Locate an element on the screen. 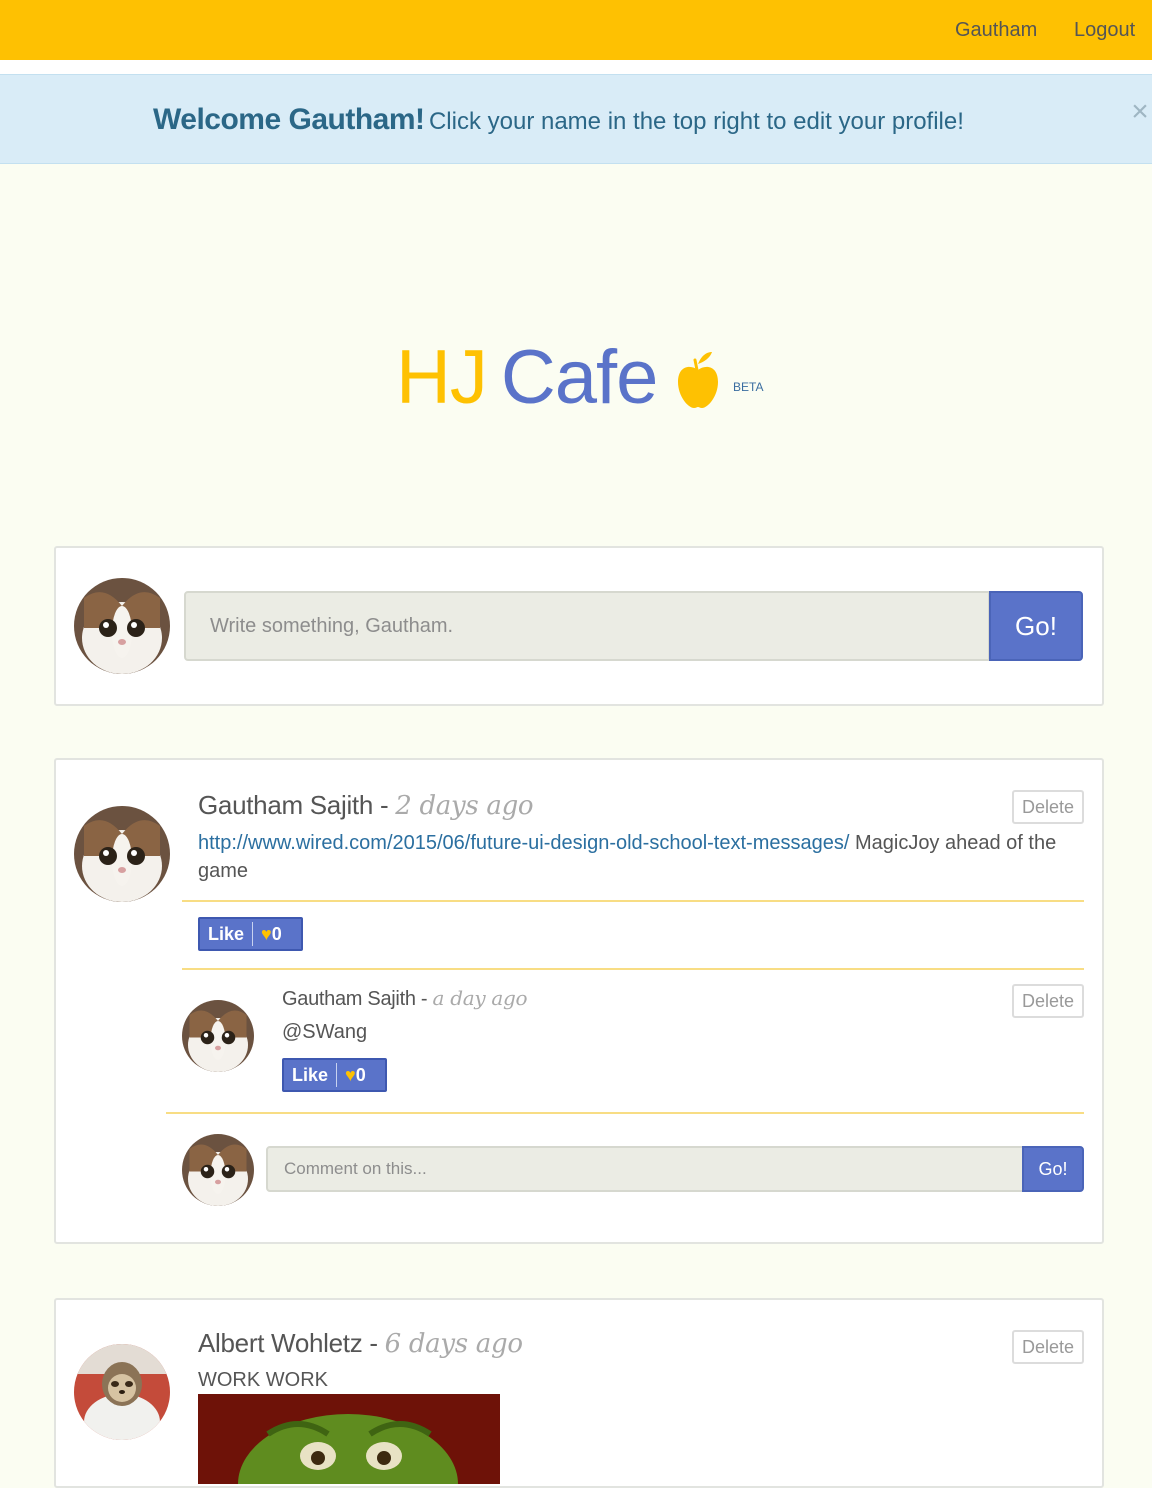  like-comment-button: Like ♥ 0 is located at coordinates (334, 1075).